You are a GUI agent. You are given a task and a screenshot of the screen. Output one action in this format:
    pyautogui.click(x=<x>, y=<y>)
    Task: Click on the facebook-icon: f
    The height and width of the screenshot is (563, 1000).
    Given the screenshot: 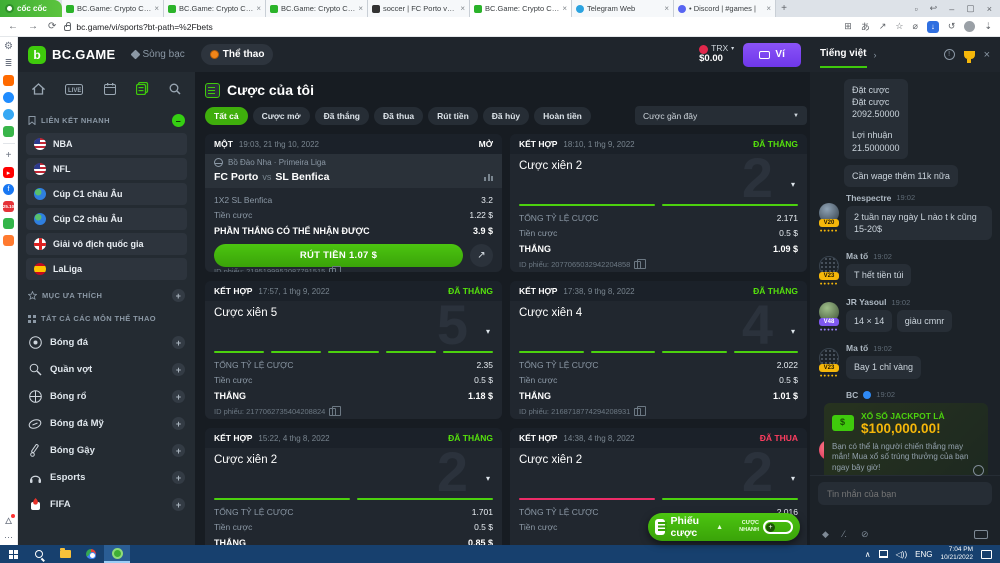 What is the action you would take?
    pyautogui.click(x=8, y=189)
    